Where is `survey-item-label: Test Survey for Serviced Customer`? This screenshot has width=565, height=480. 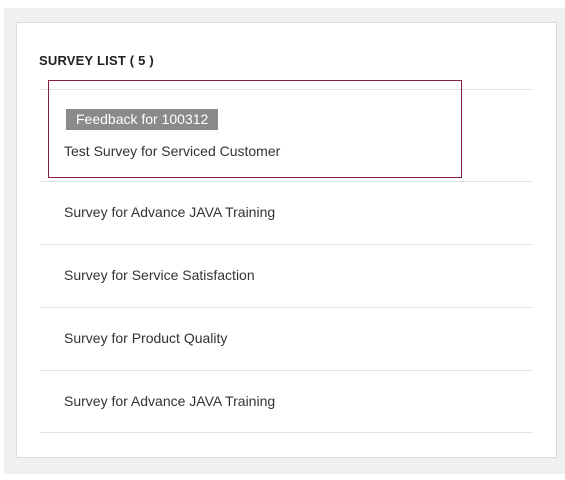 survey-item-label: Test Survey for Serviced Customer is located at coordinates (172, 151).